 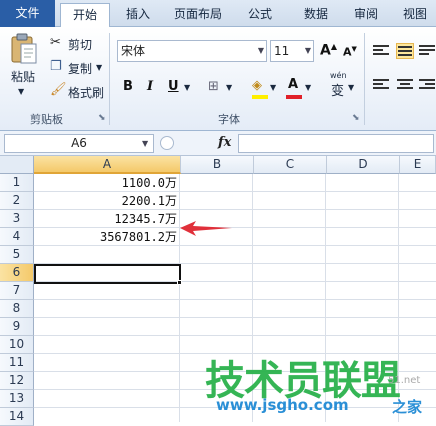 What do you see at coordinates (107, 274) in the screenshot?
I see `active-cell-a6` at bounding box center [107, 274].